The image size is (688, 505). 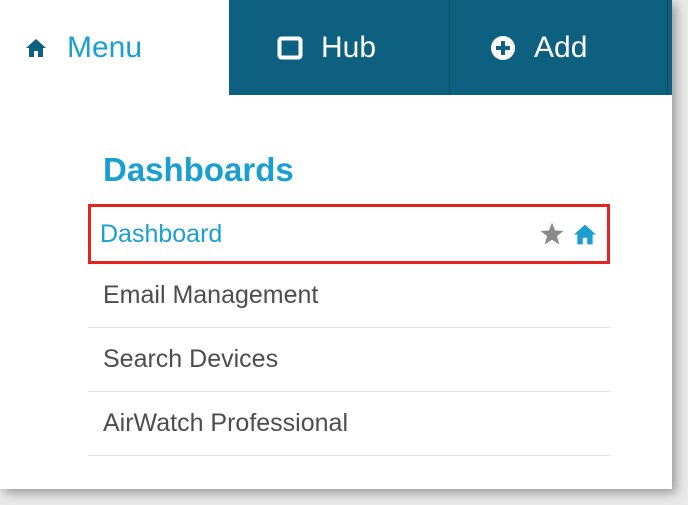 I want to click on menu-item-label: Dashboard, so click(x=161, y=233).